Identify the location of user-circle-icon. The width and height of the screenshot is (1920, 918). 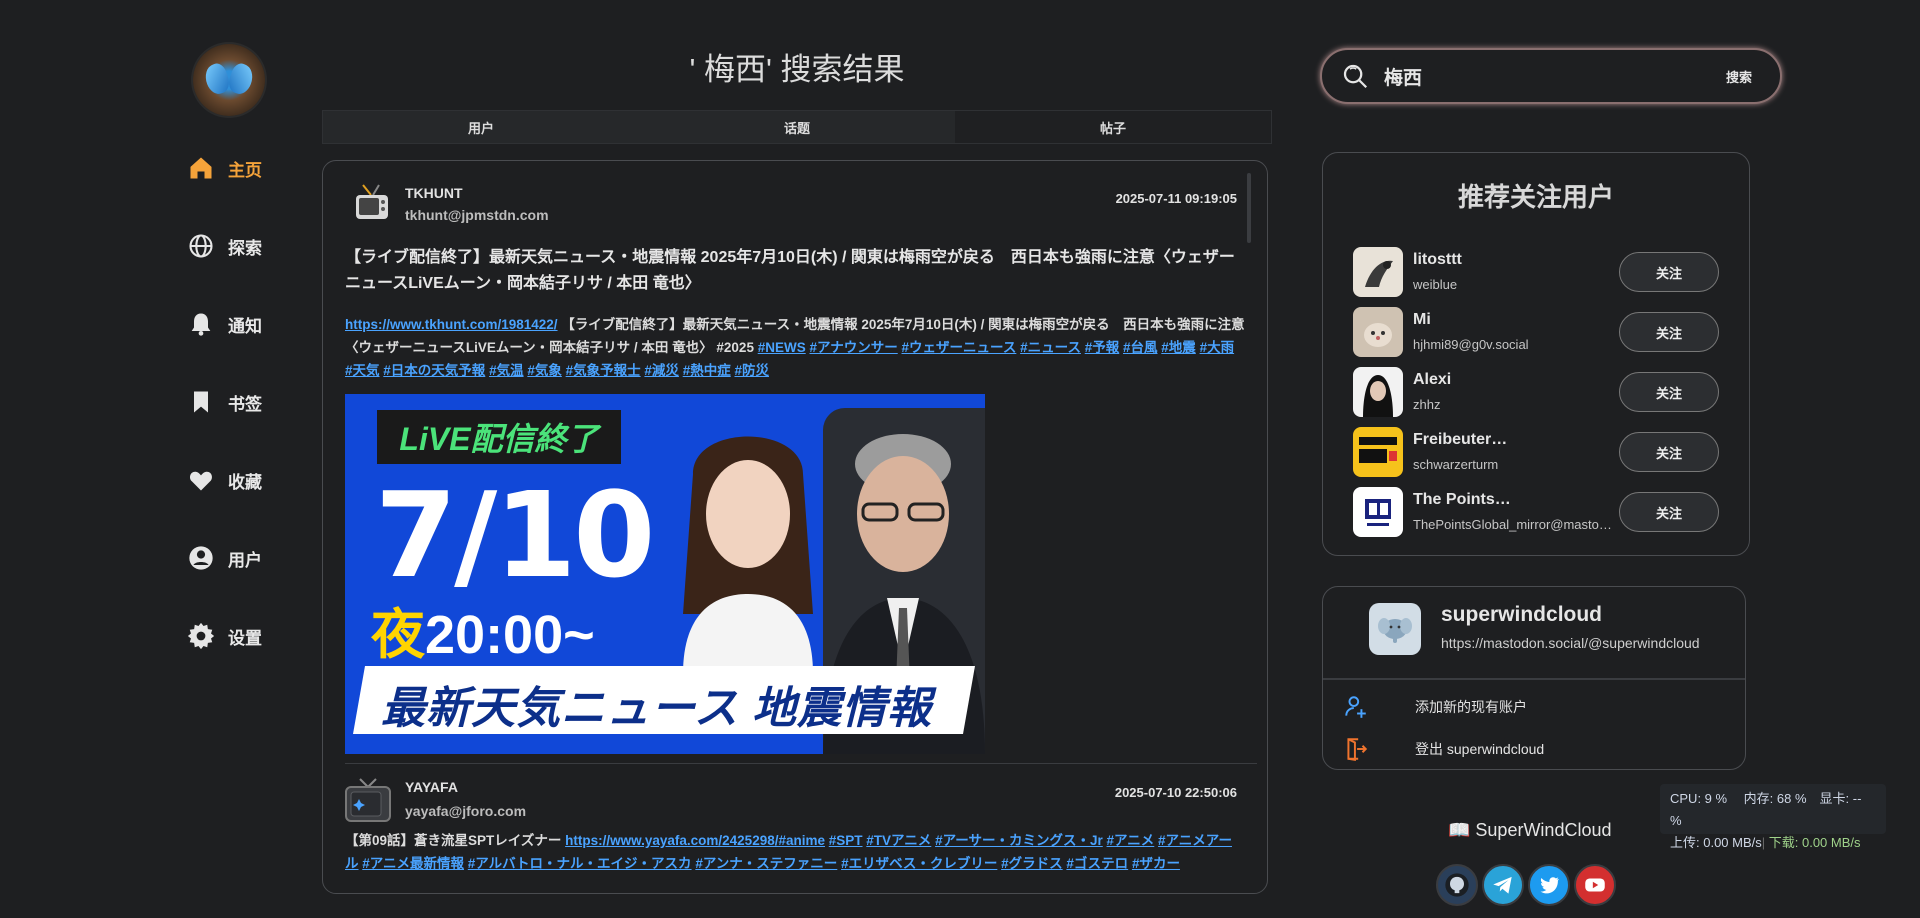
(201, 558).